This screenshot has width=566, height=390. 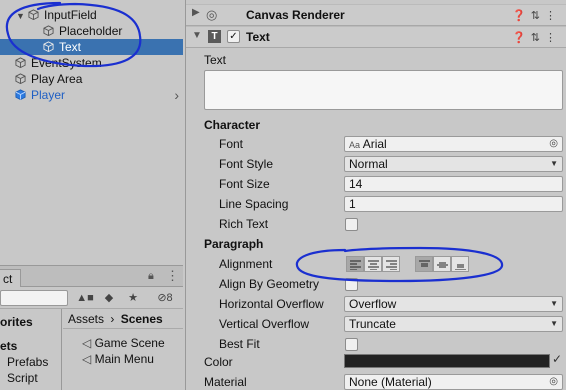 I want to click on file-item: ◁ Game Scene, so click(x=123, y=343).